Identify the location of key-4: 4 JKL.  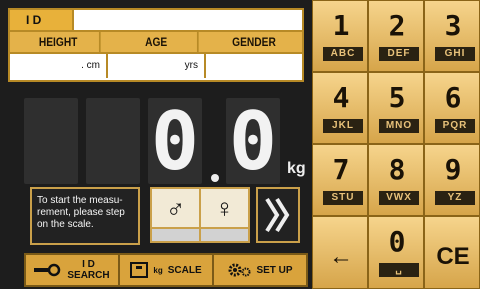
(340, 108).